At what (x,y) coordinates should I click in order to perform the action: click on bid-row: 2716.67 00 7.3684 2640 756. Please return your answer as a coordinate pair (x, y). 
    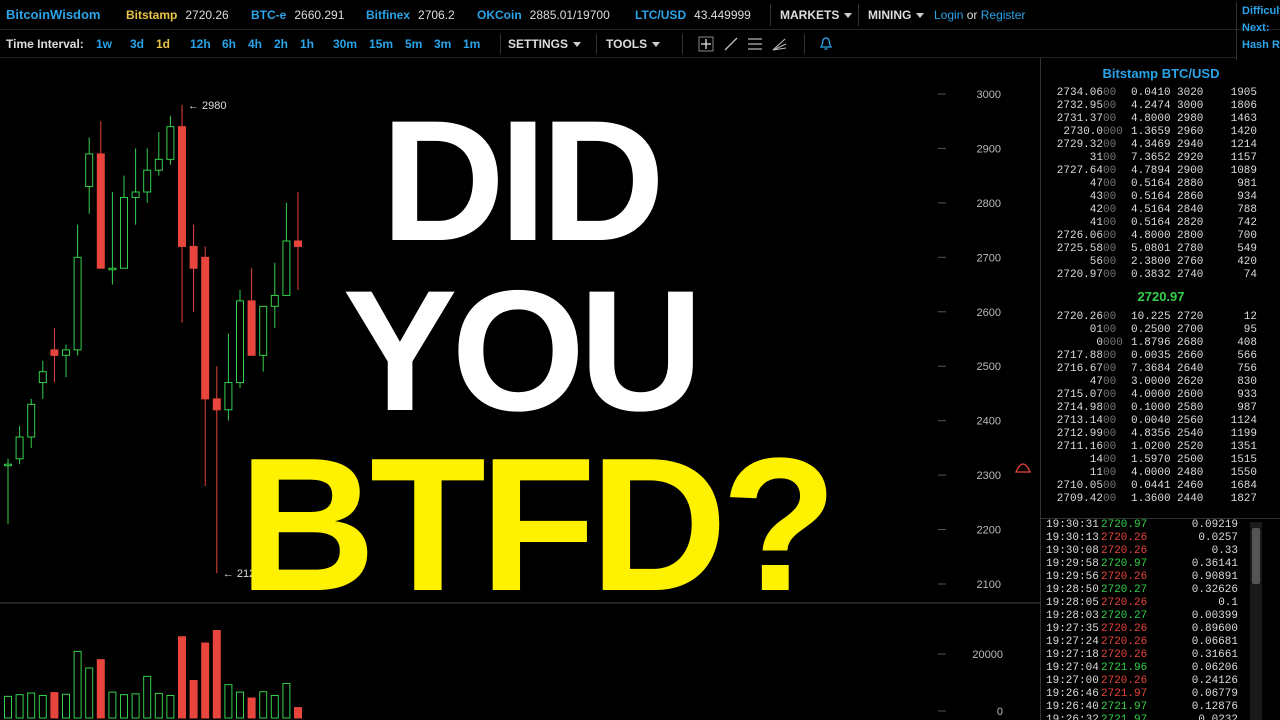
    Looking at the image, I should click on (1160, 369).